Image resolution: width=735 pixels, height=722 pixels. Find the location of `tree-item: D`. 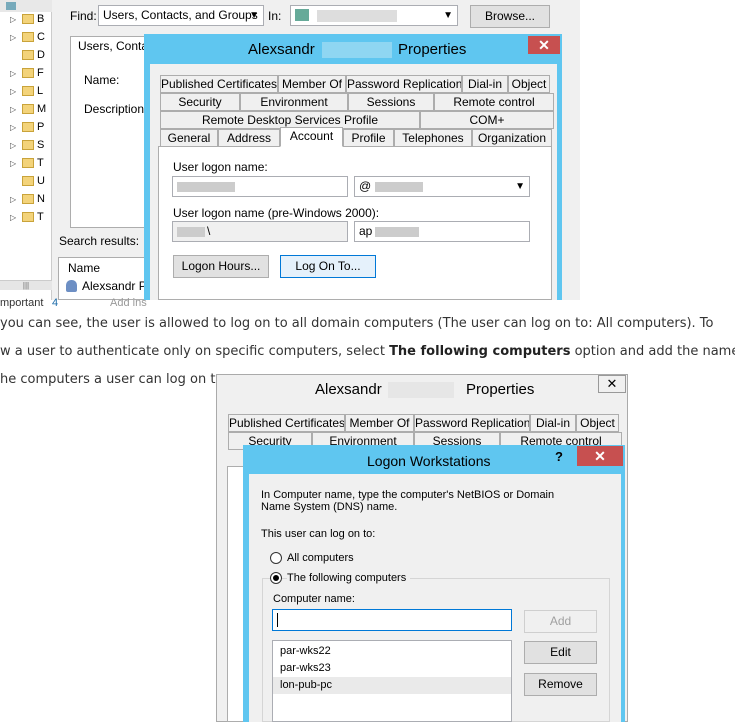

tree-item: D is located at coordinates (27, 58).